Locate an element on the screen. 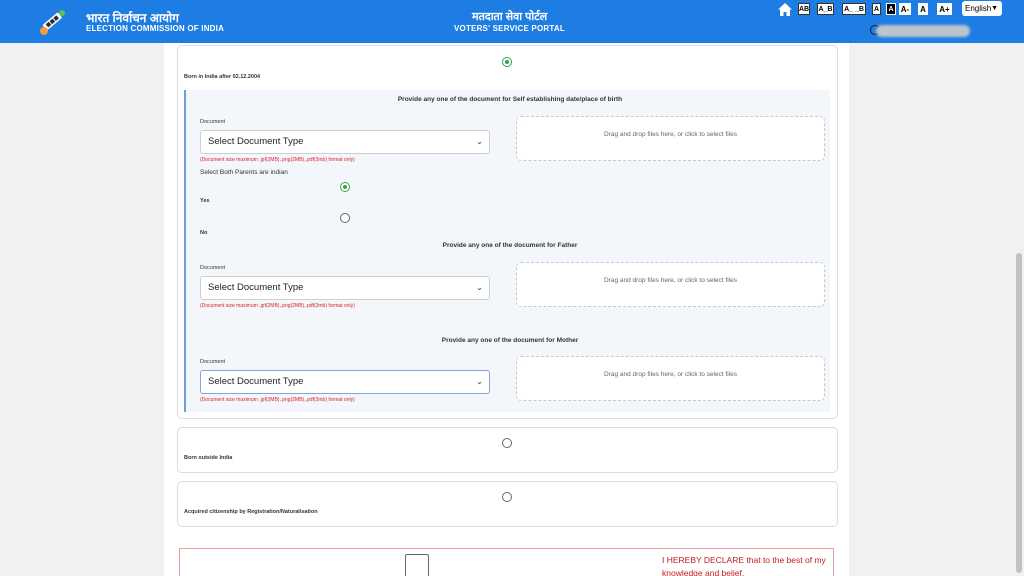  acc-normal-spacing-button: AB is located at coordinates (804, 9).